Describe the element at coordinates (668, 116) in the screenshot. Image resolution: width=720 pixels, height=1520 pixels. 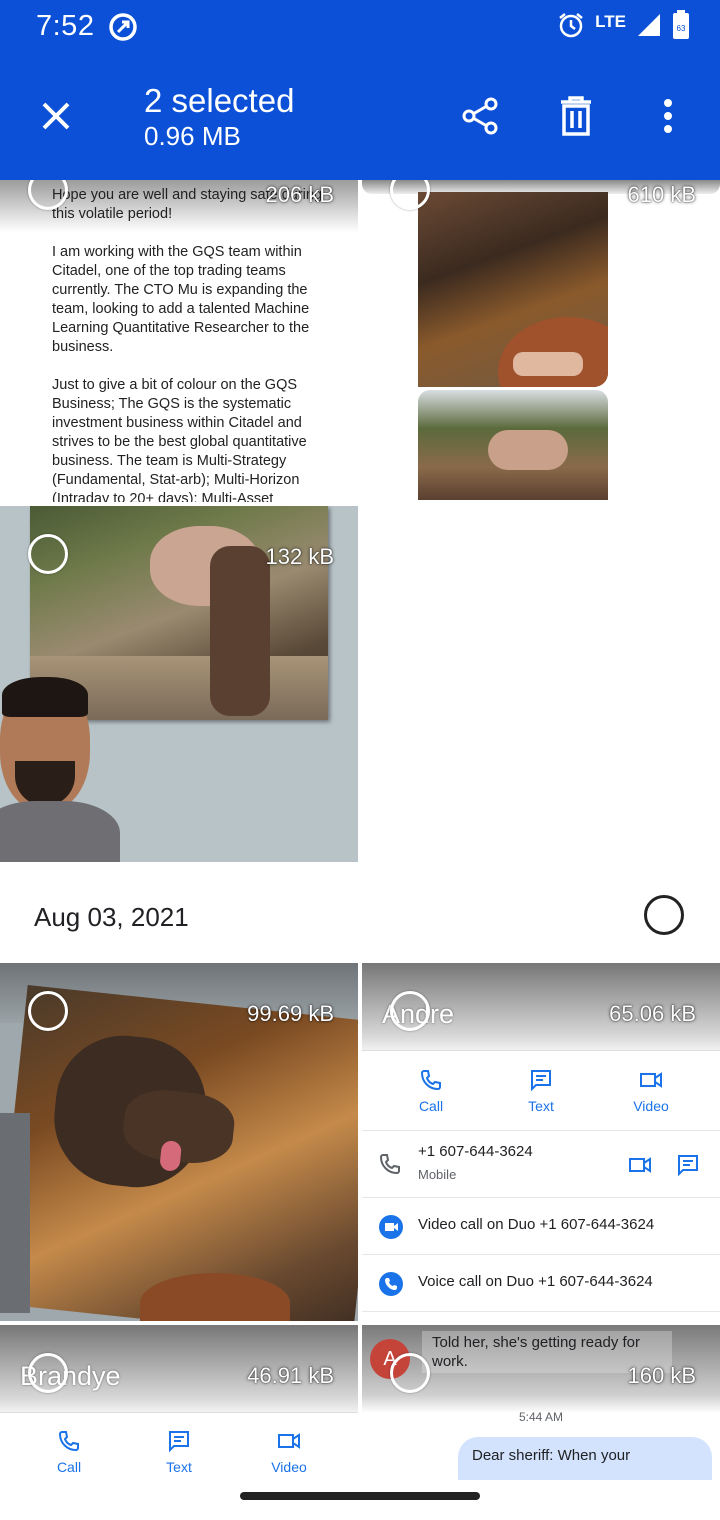
I see `more-options-icon` at that location.